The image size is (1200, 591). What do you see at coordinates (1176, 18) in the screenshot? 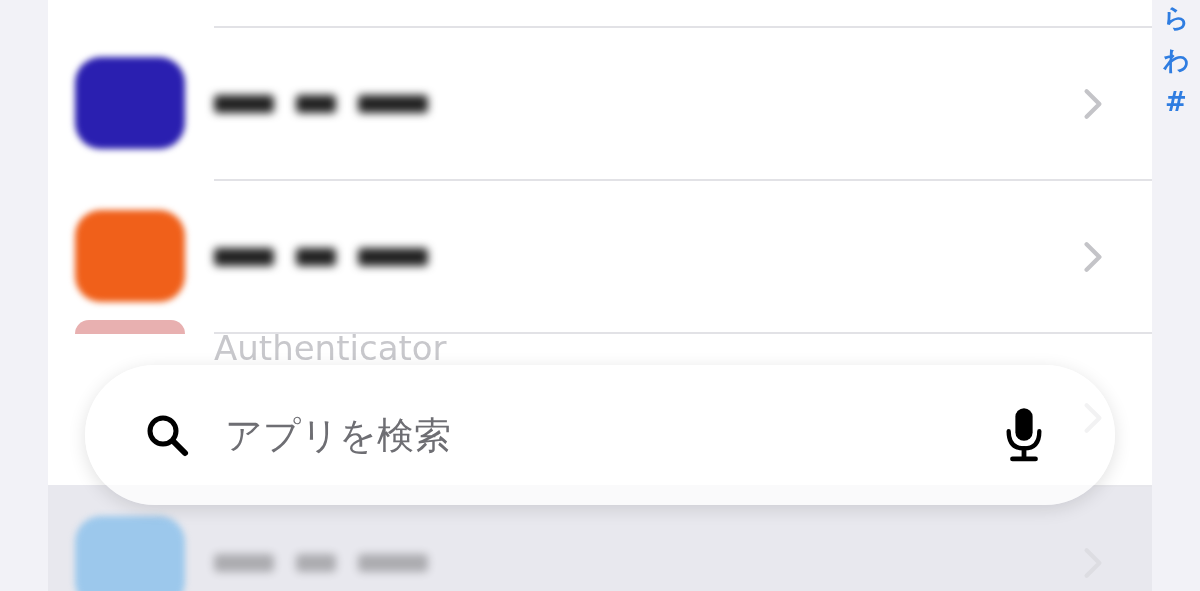
I see `index-letter: ら` at bounding box center [1176, 18].